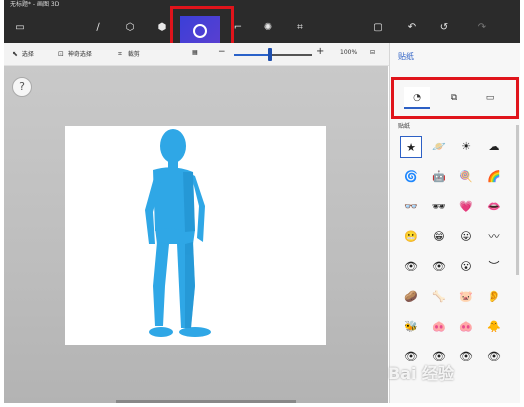  Describe the element at coordinates (349, 52) in the screenshot. I see `zoom-value: 100%` at that location.